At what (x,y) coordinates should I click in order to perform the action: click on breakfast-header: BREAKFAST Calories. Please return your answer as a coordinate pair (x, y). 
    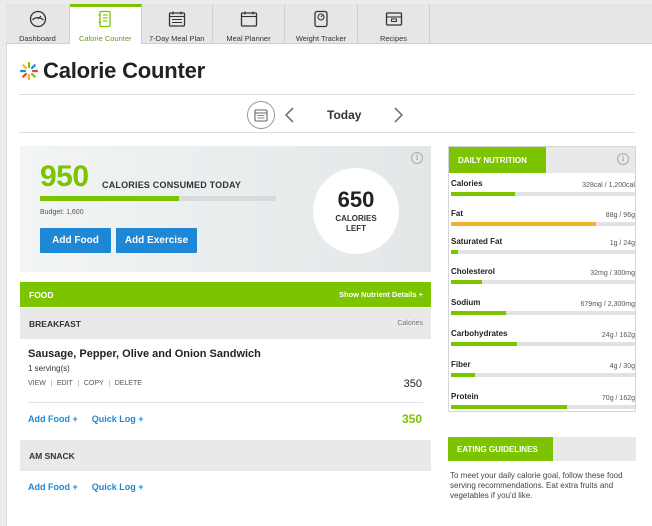
    Looking at the image, I should click on (225, 323).